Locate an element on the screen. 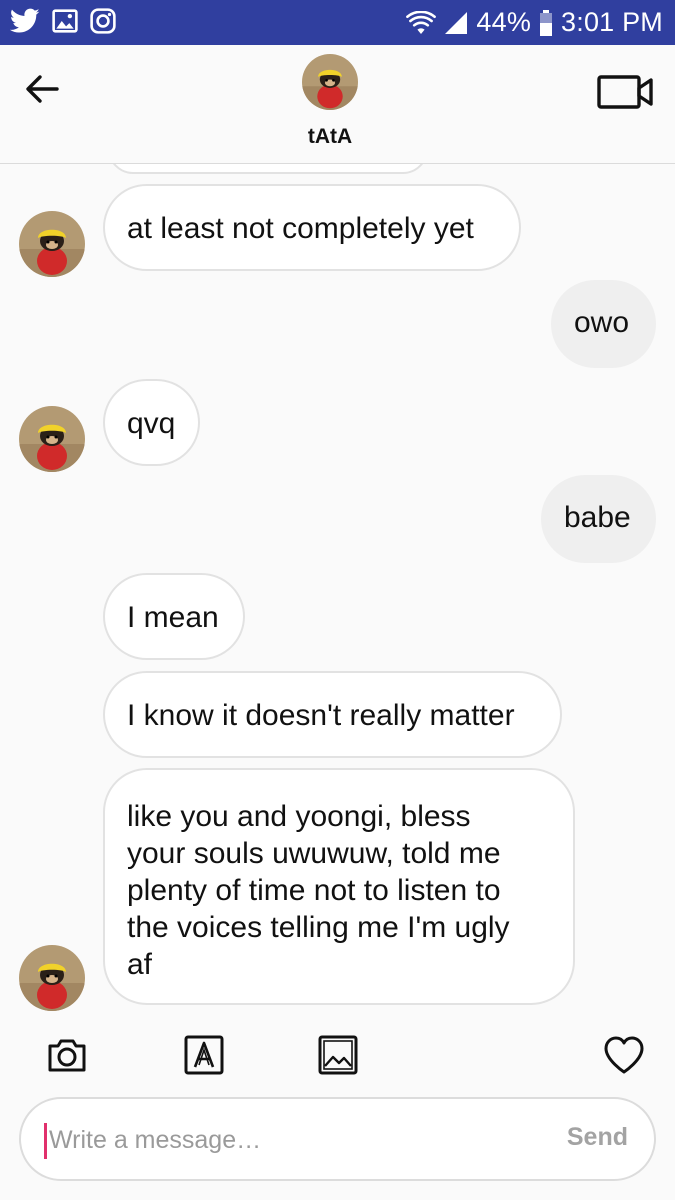 The height and width of the screenshot is (1200, 675). system-status: 44% 3:01 PM is located at coordinates (534, 22).